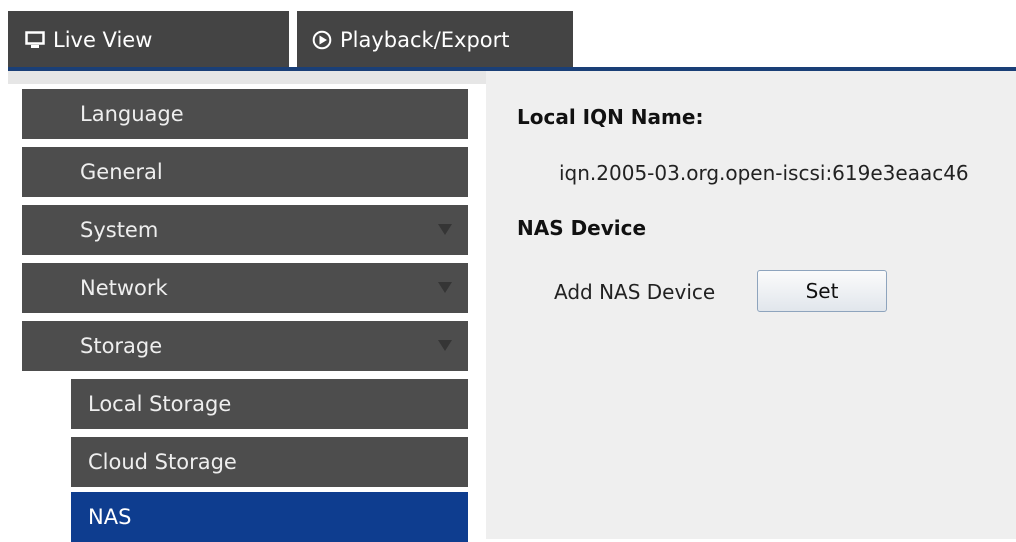 The width and height of the screenshot is (1016, 542). I want to click on sidebar-item-system: System, so click(245, 230).